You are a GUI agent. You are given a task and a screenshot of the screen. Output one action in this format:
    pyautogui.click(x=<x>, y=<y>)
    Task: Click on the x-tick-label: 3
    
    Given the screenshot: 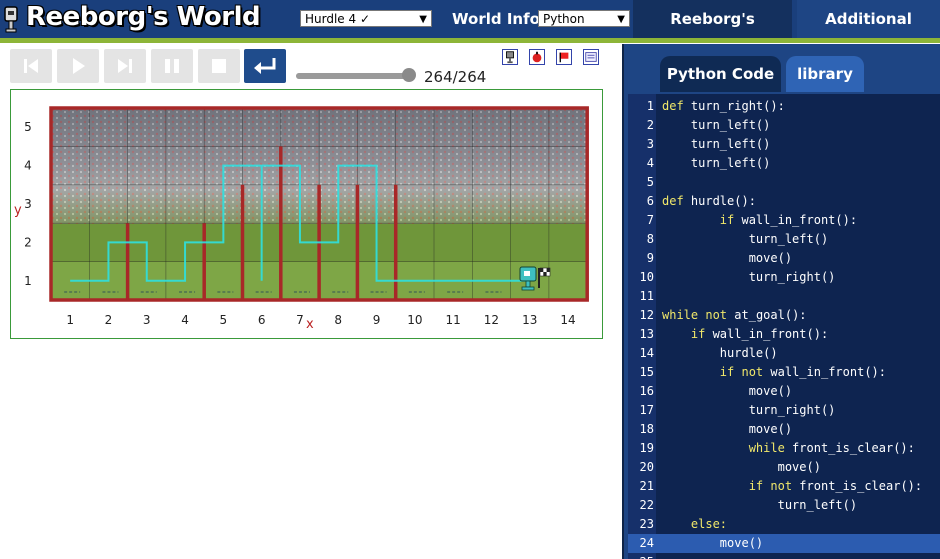 What is the action you would take?
    pyautogui.click(x=147, y=320)
    